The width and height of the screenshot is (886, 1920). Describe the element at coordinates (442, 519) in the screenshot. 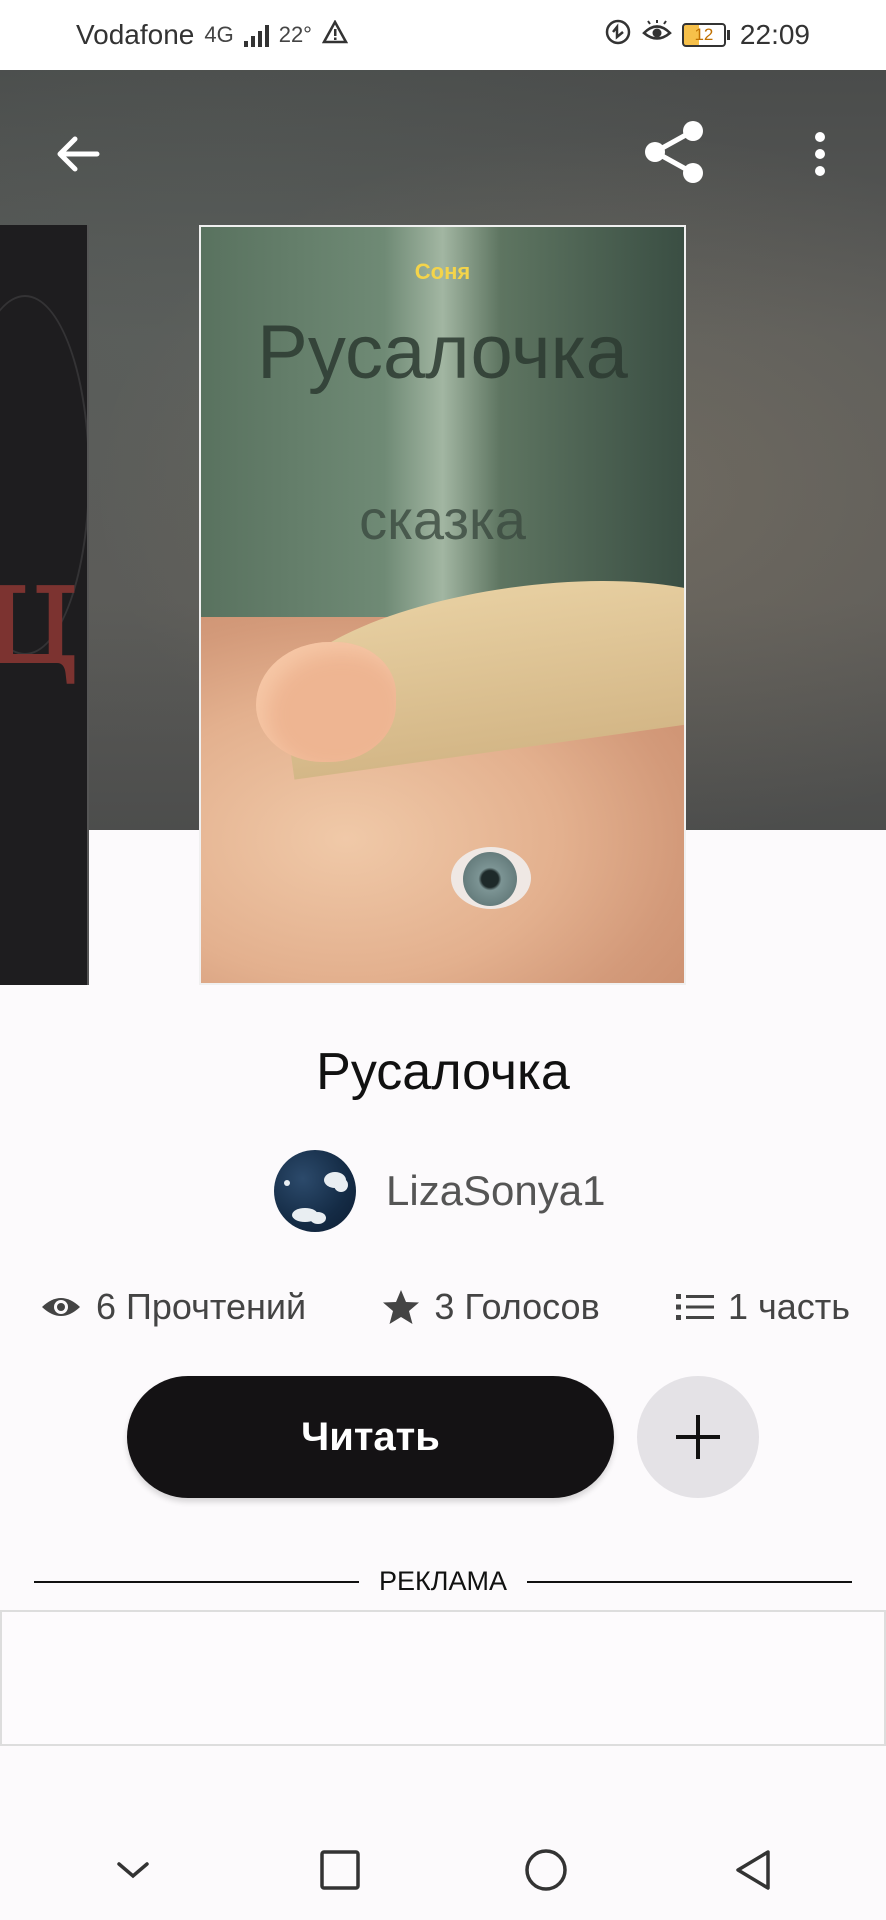

I see `cover-genre: сказка` at that location.